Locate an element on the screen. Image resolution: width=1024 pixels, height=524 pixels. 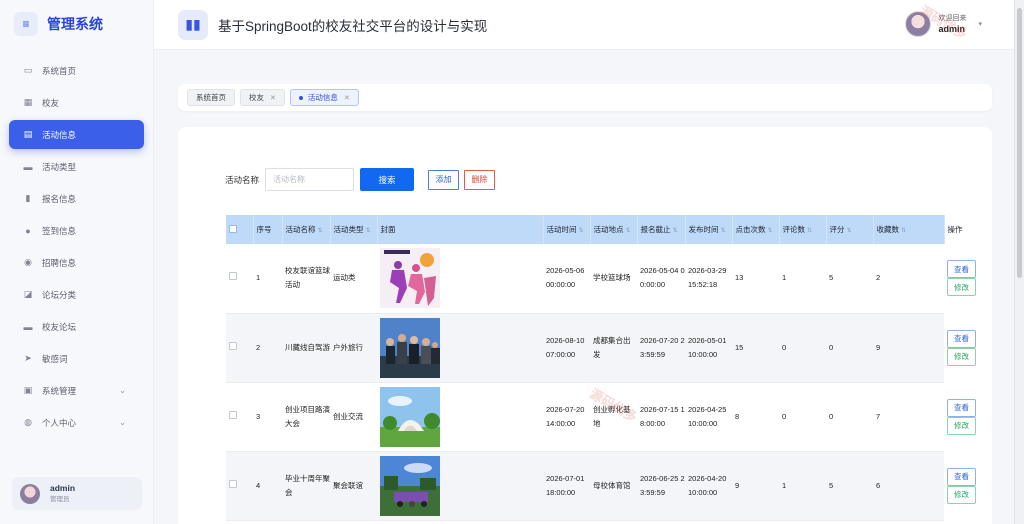
header-cell: 收藏数 ⇅ is located at coordinates (909, 229).